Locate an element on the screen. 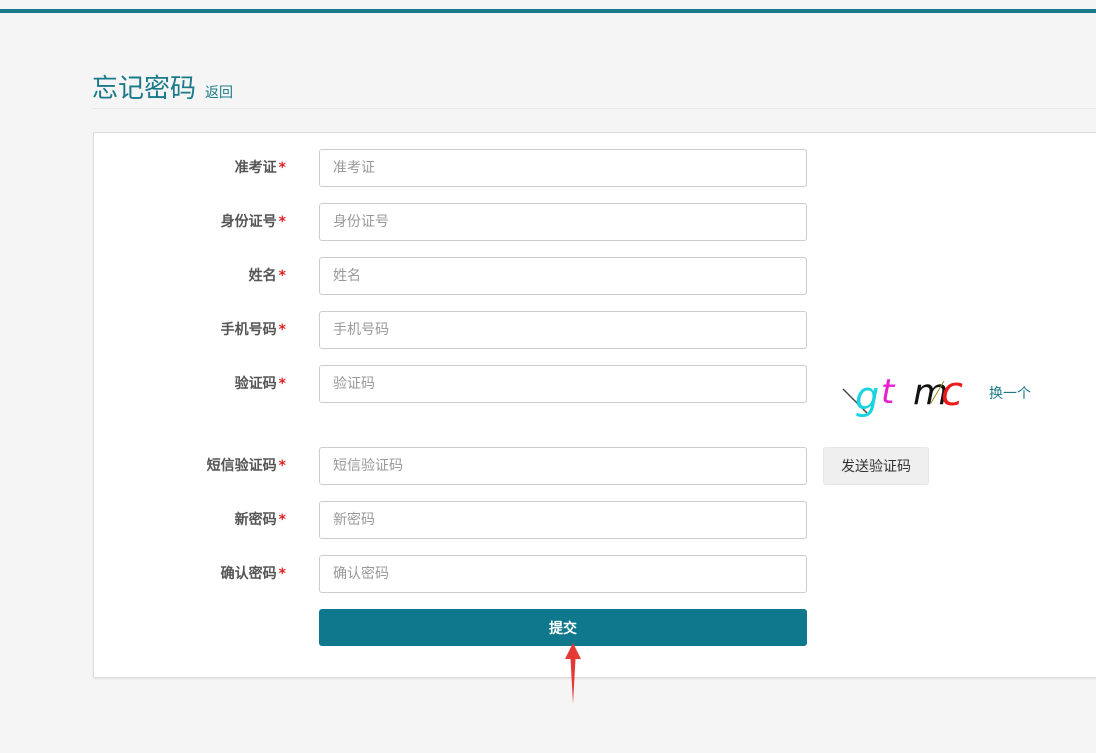 The image size is (1096, 753). field-row-confirm-password: 确认密码 * is located at coordinates (595, 574).